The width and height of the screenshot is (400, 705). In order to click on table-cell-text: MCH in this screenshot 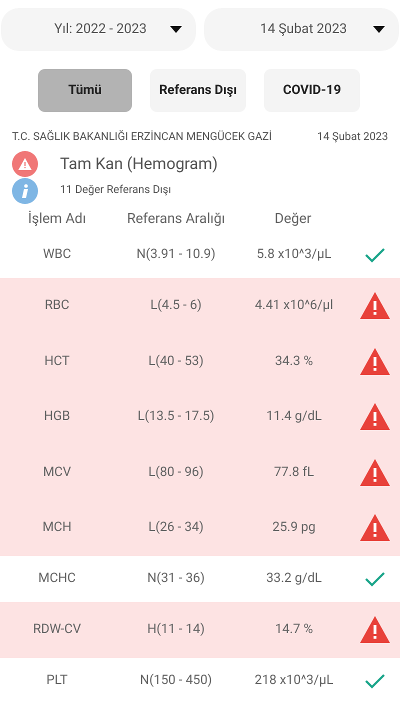, I will do `click(57, 528)`.